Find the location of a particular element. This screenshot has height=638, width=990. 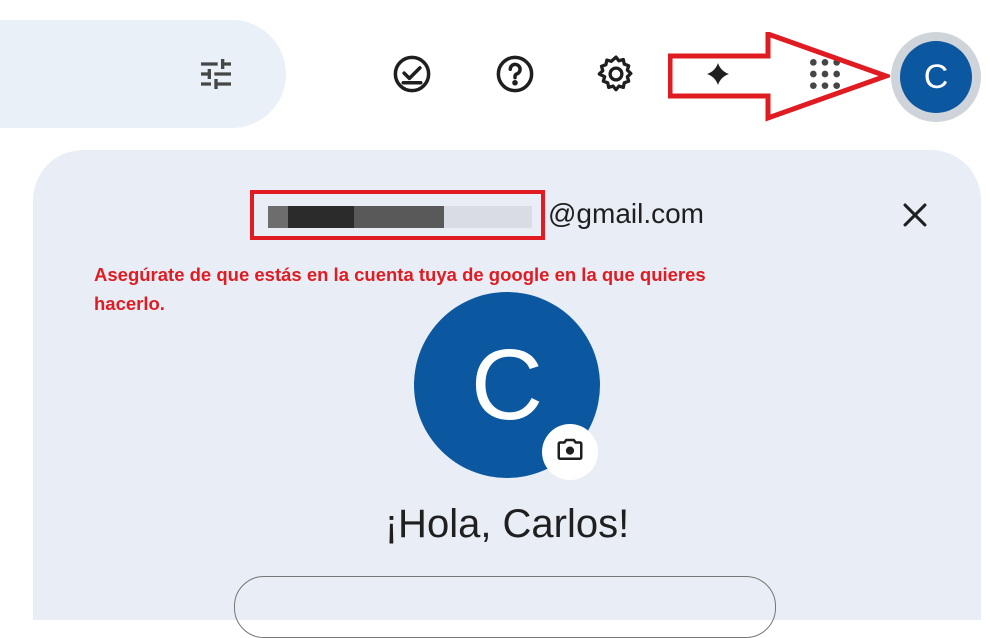

account-email: @gmail.com is located at coordinates (530, 215).